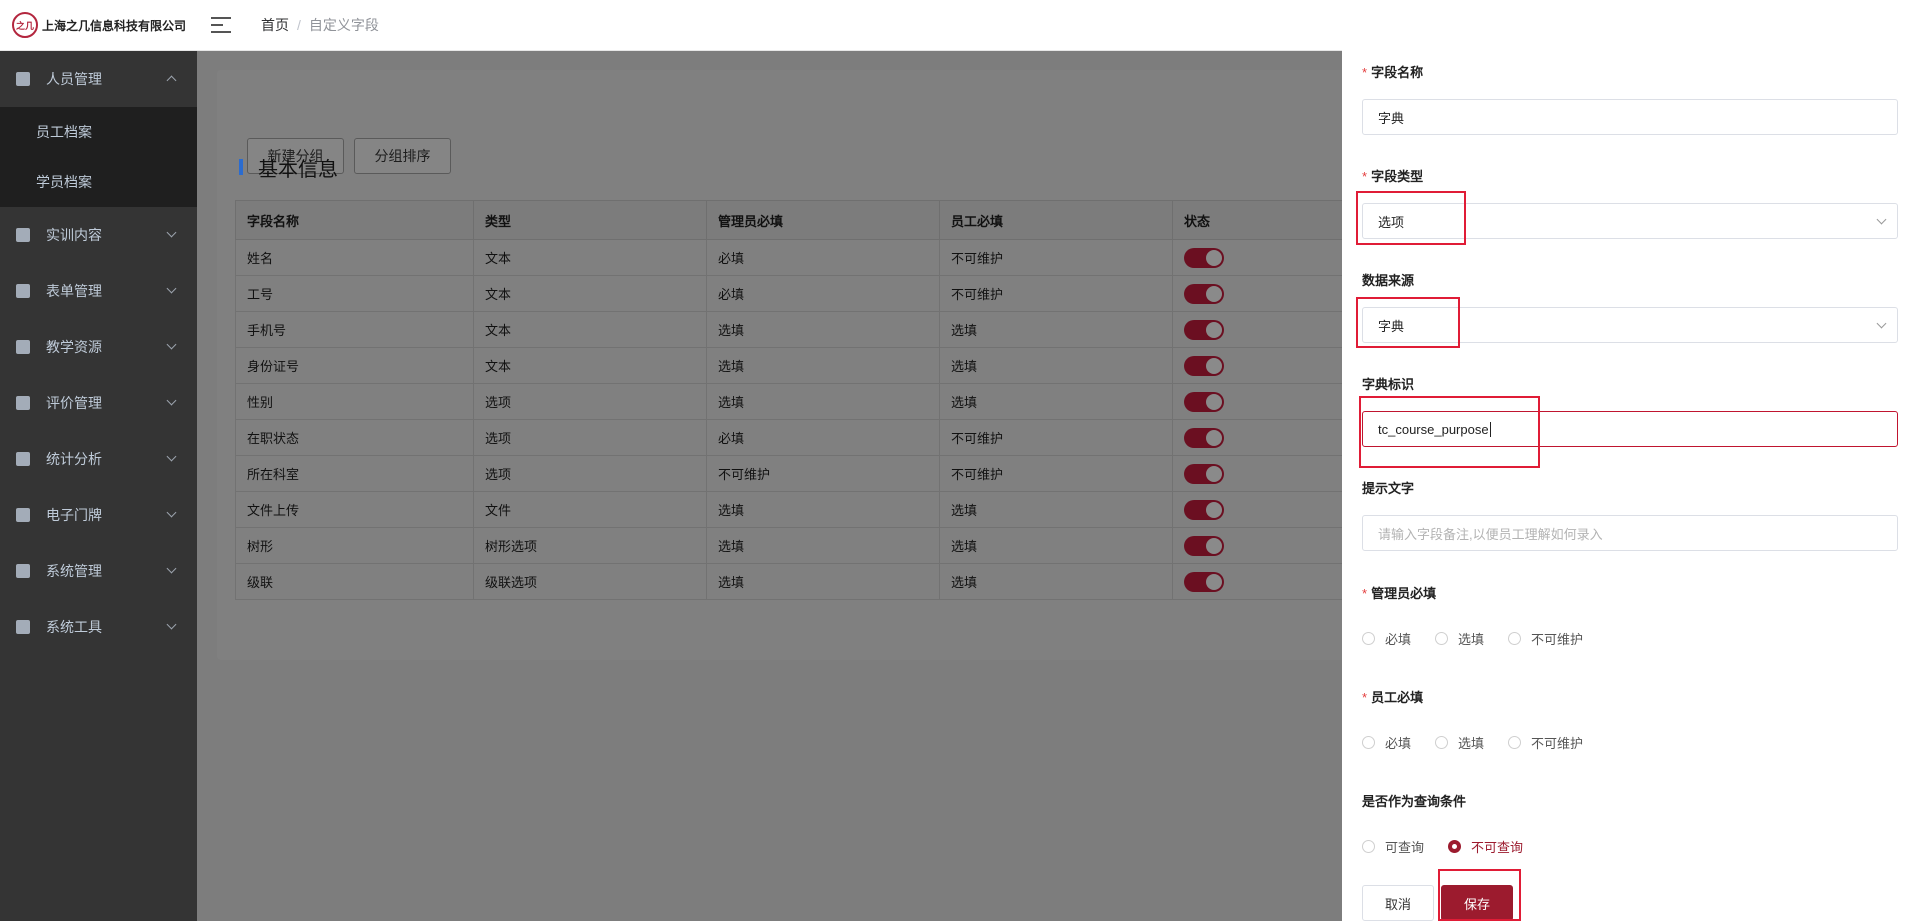 The image size is (1911, 921). Describe the element at coordinates (98, 132) in the screenshot. I see `sidebar-subitem-staff-archive: 员工档案` at that location.